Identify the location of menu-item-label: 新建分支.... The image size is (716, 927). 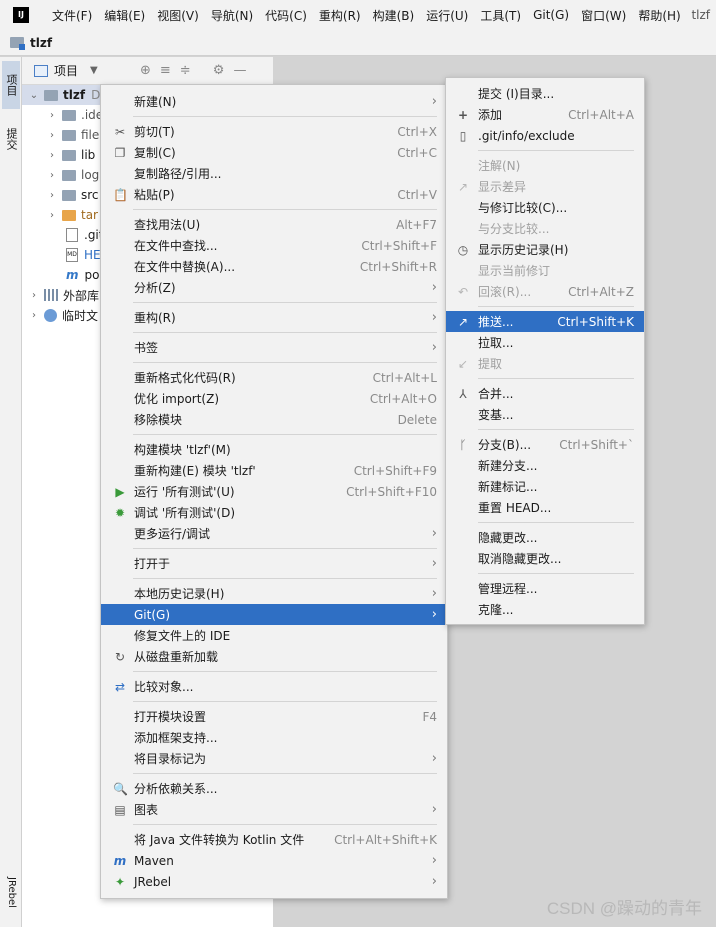
(508, 466).